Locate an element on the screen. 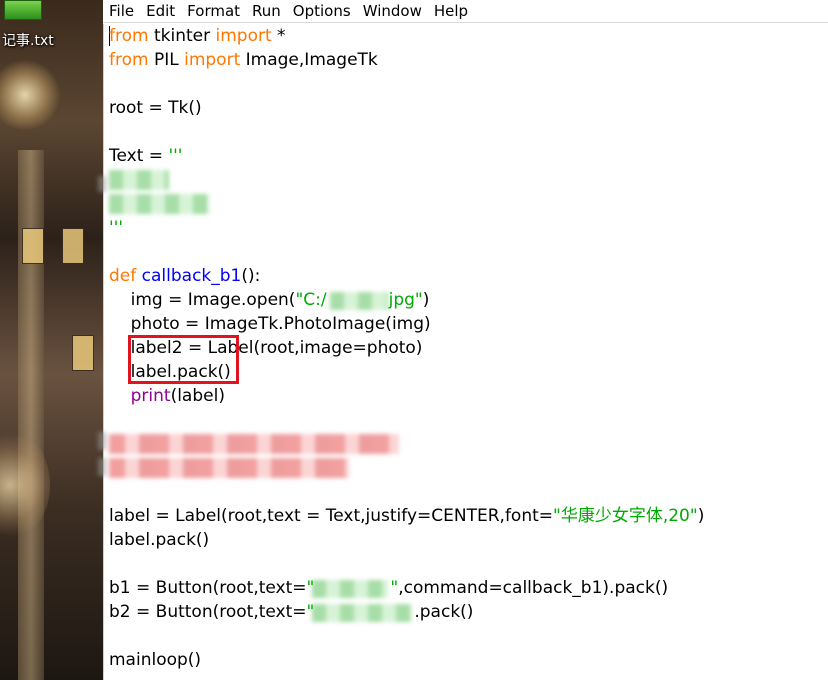  code-text: PIL is located at coordinates (166, 60).